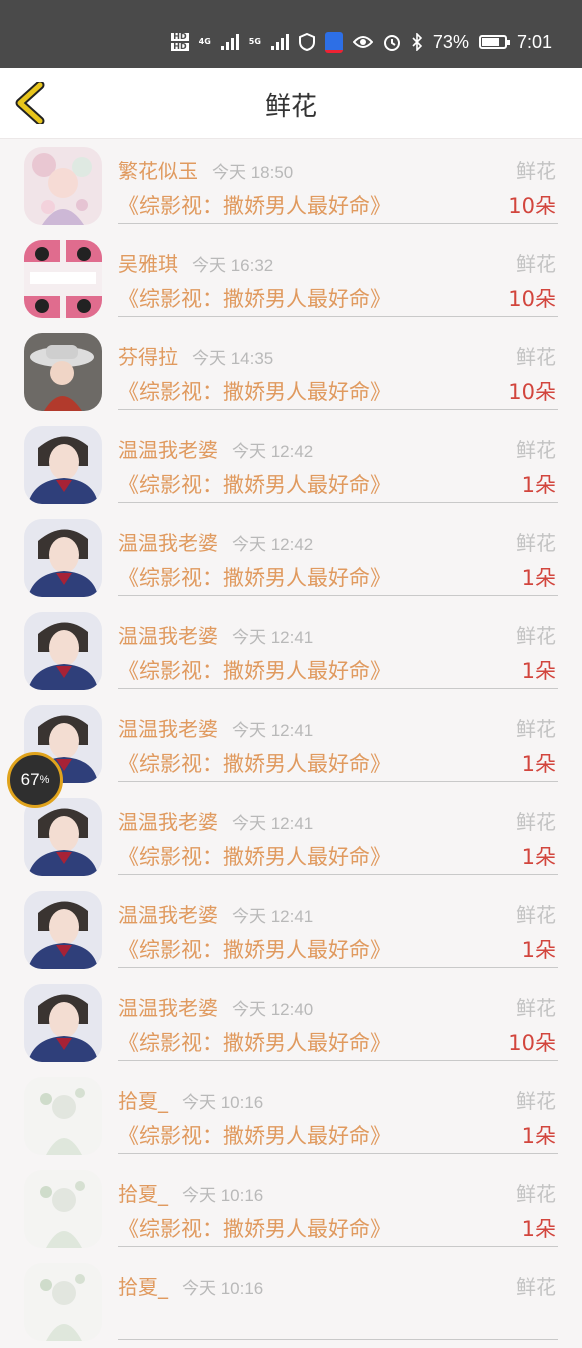 The width and height of the screenshot is (582, 1348). What do you see at coordinates (450, 41) in the screenshot?
I see `battery-percent: 73%` at bounding box center [450, 41].